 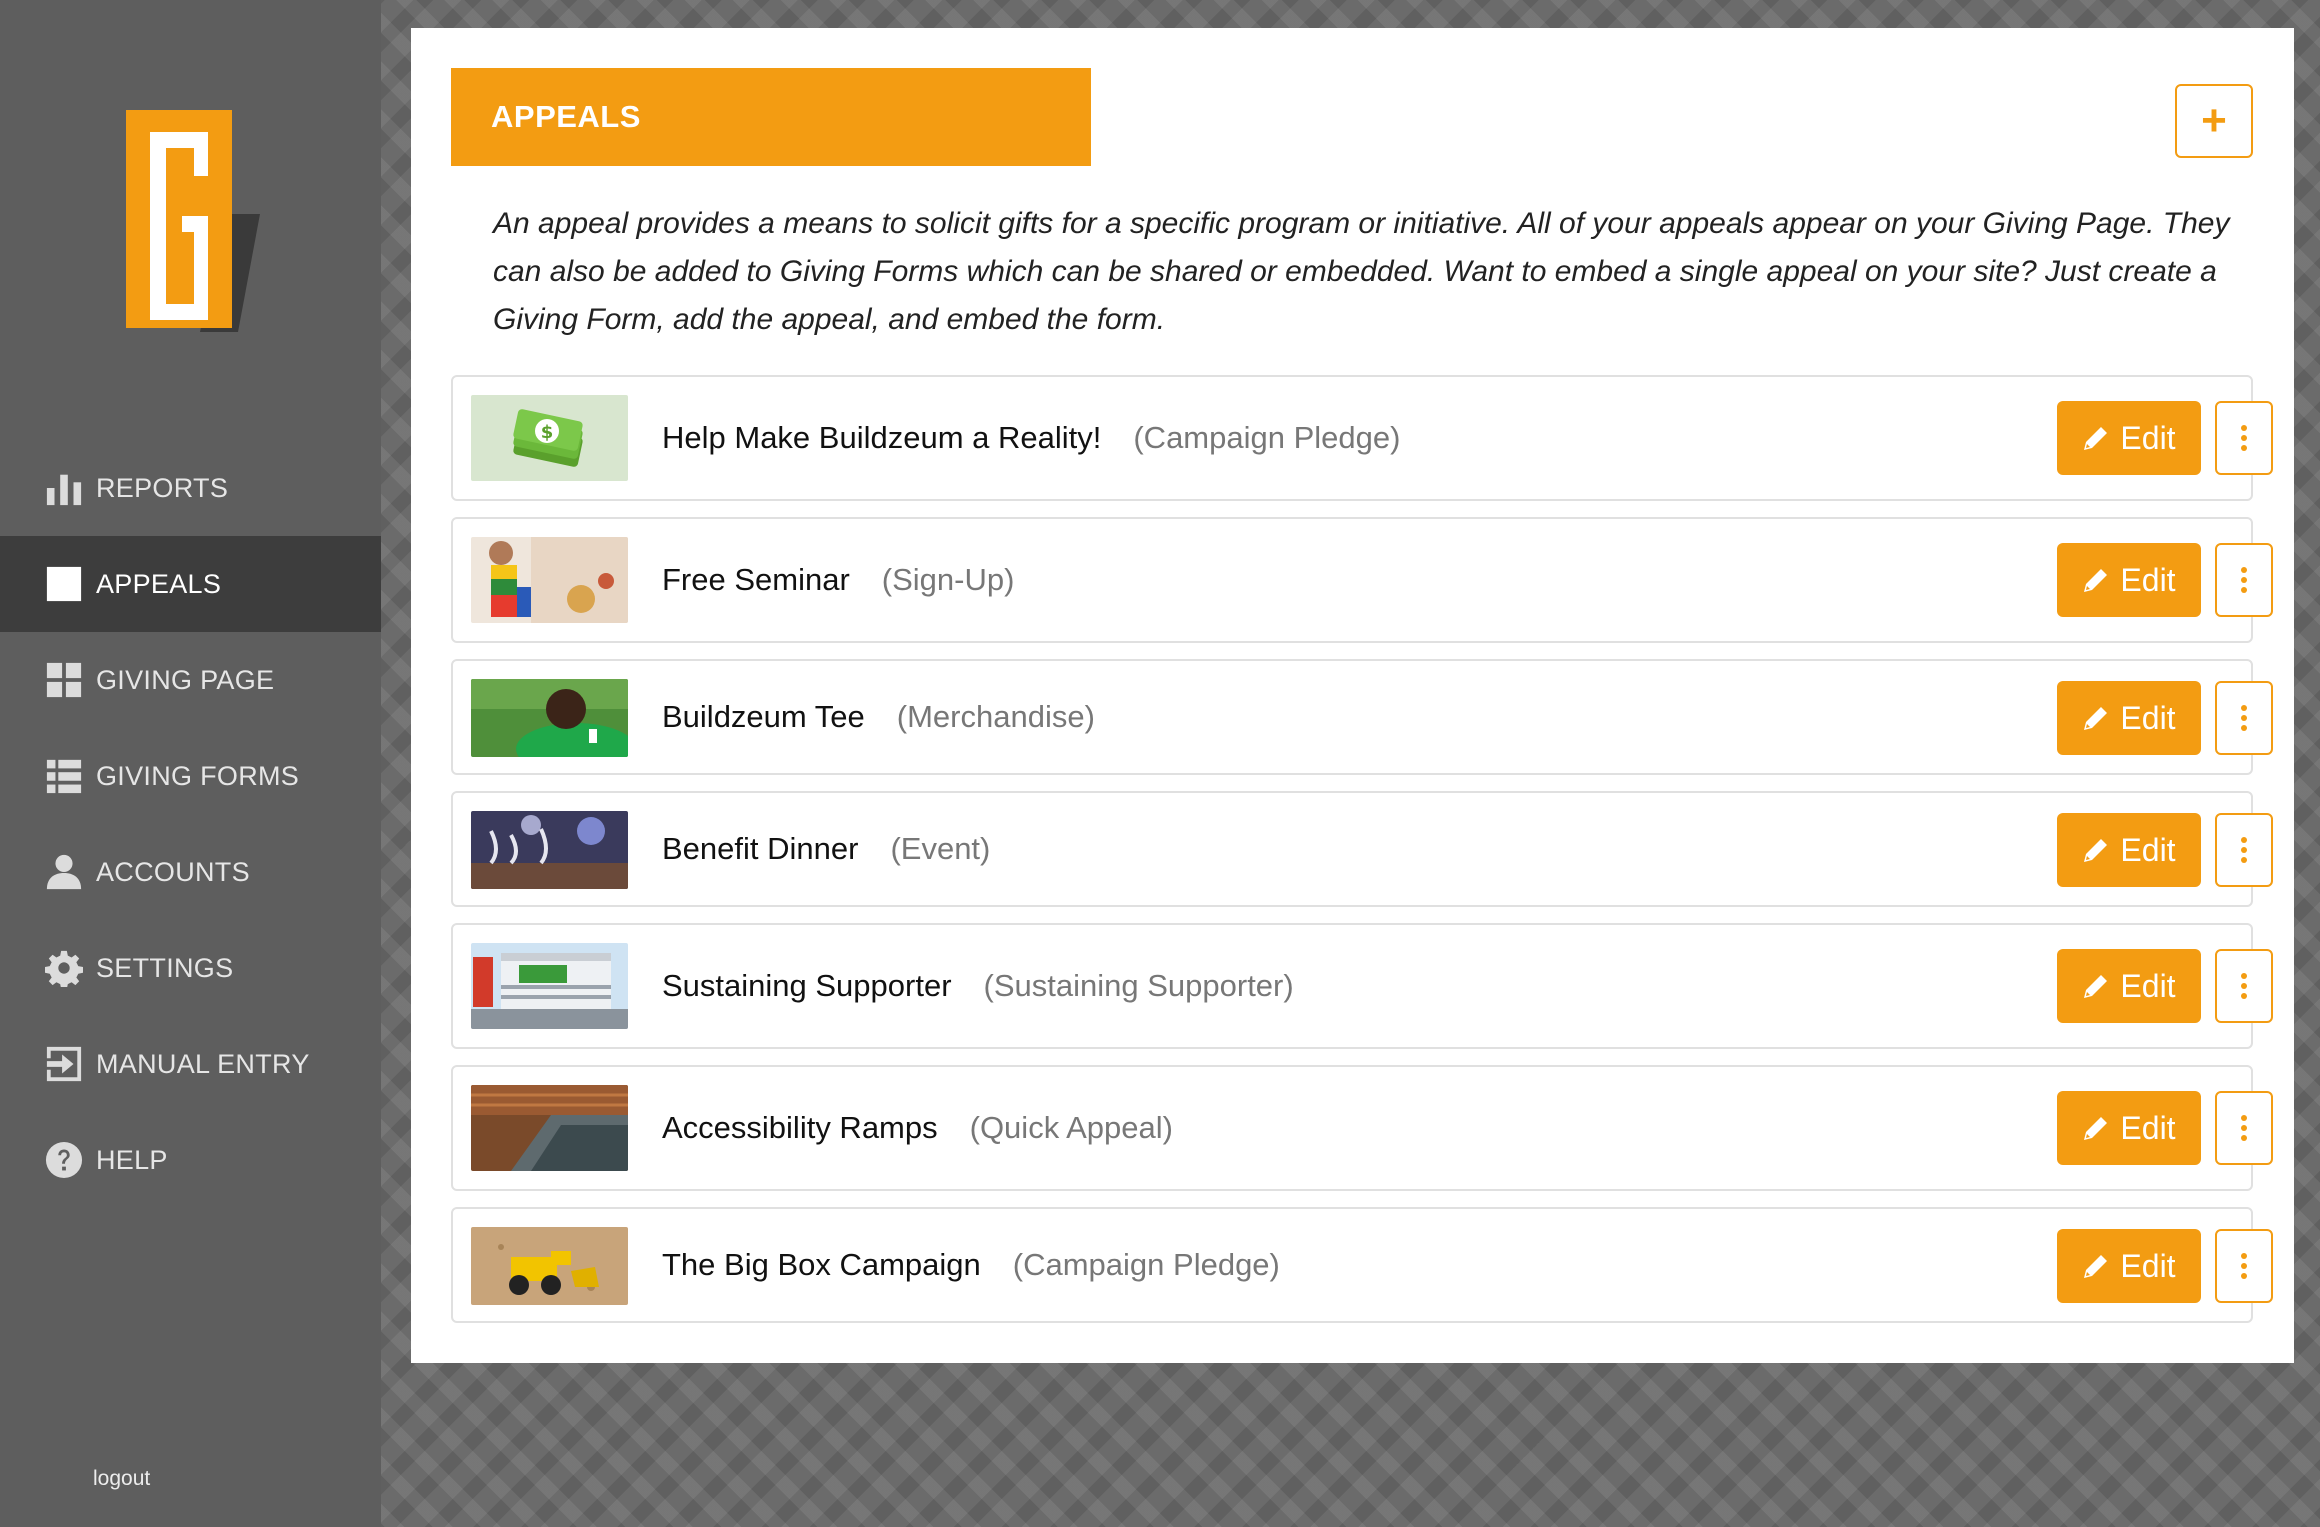 I want to click on appeal-name: Benefit Dinner (Event), so click(x=826, y=849).